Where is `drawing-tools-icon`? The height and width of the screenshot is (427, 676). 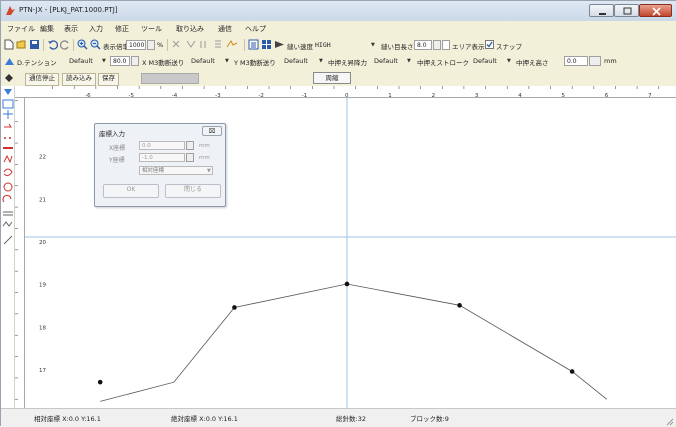
drawing-tools-icon is located at coordinates (8, 186).